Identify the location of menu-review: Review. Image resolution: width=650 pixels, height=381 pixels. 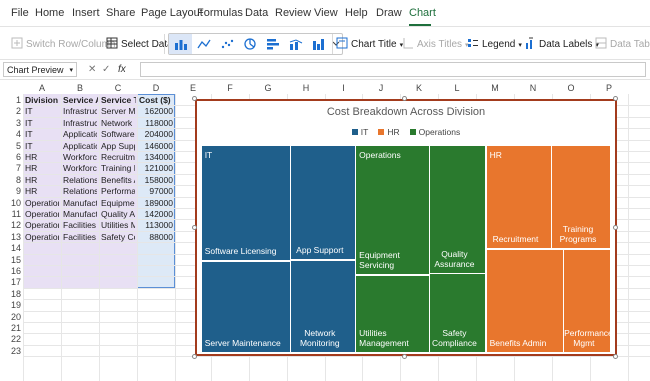
(293, 13).